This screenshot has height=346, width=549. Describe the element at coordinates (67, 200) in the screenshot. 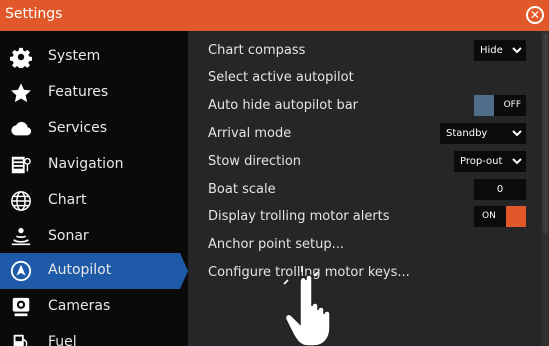

I see `sidebar-item-label: Chart` at that location.